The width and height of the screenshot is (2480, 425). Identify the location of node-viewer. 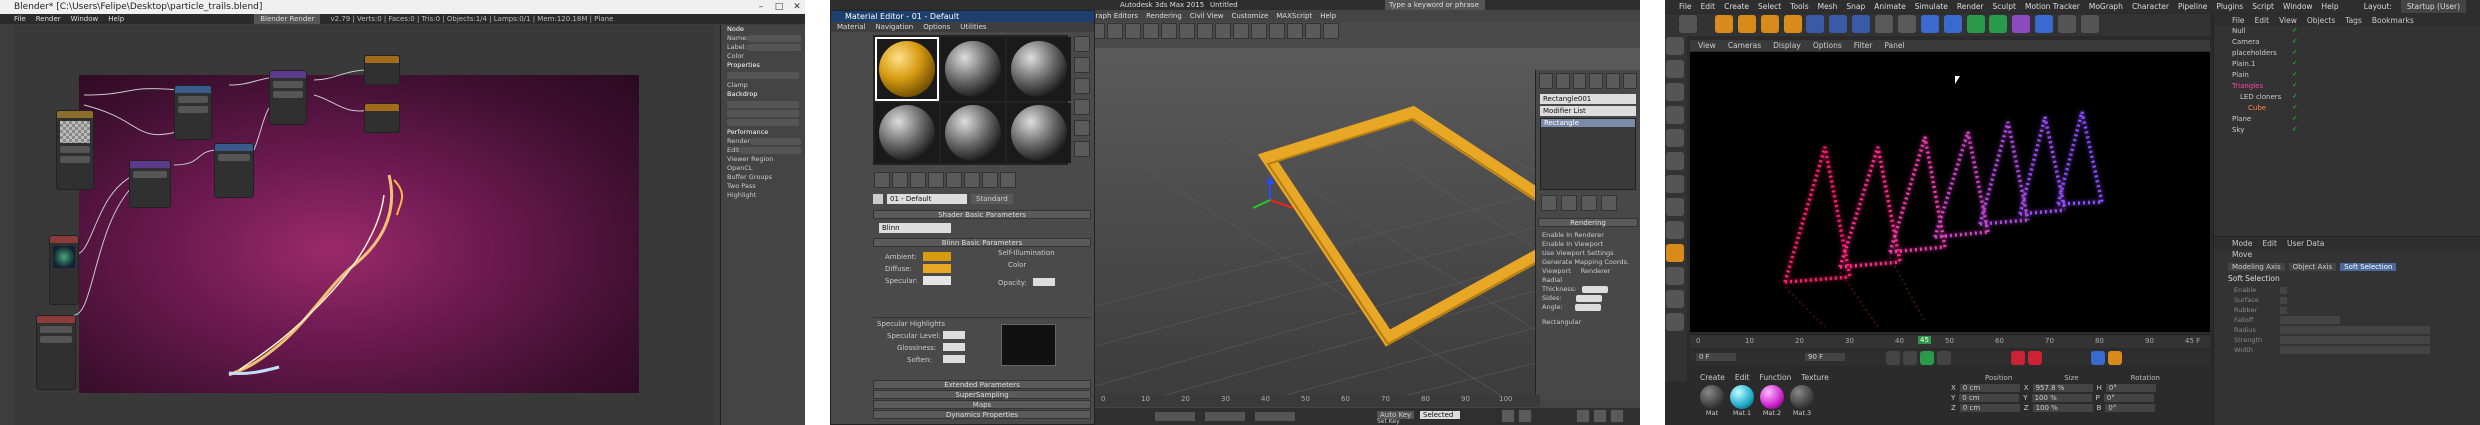
(382, 70).